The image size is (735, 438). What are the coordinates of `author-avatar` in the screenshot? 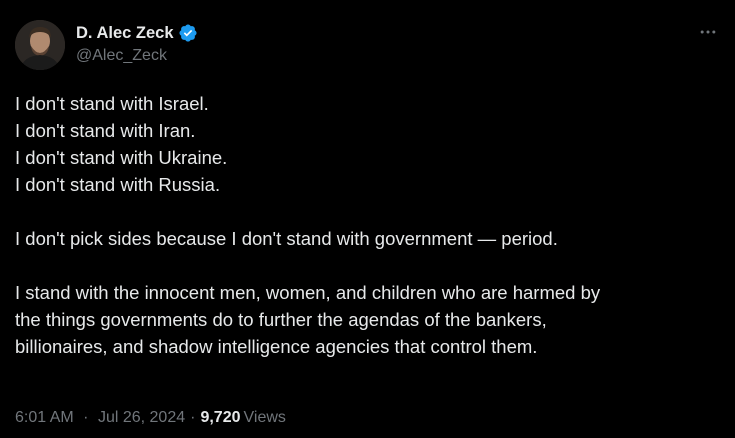 It's located at (40, 45).